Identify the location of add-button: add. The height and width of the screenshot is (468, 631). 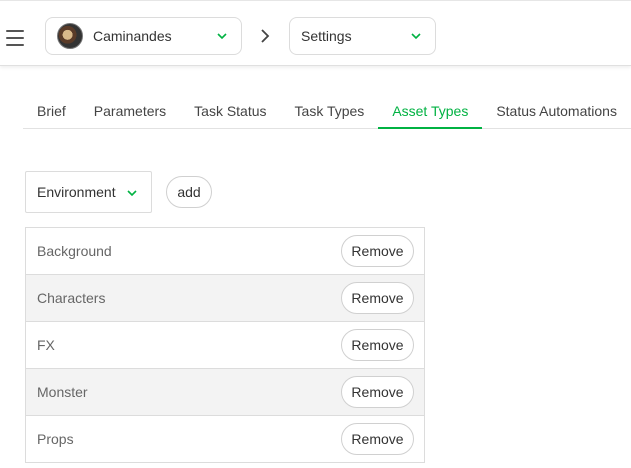
(189, 192).